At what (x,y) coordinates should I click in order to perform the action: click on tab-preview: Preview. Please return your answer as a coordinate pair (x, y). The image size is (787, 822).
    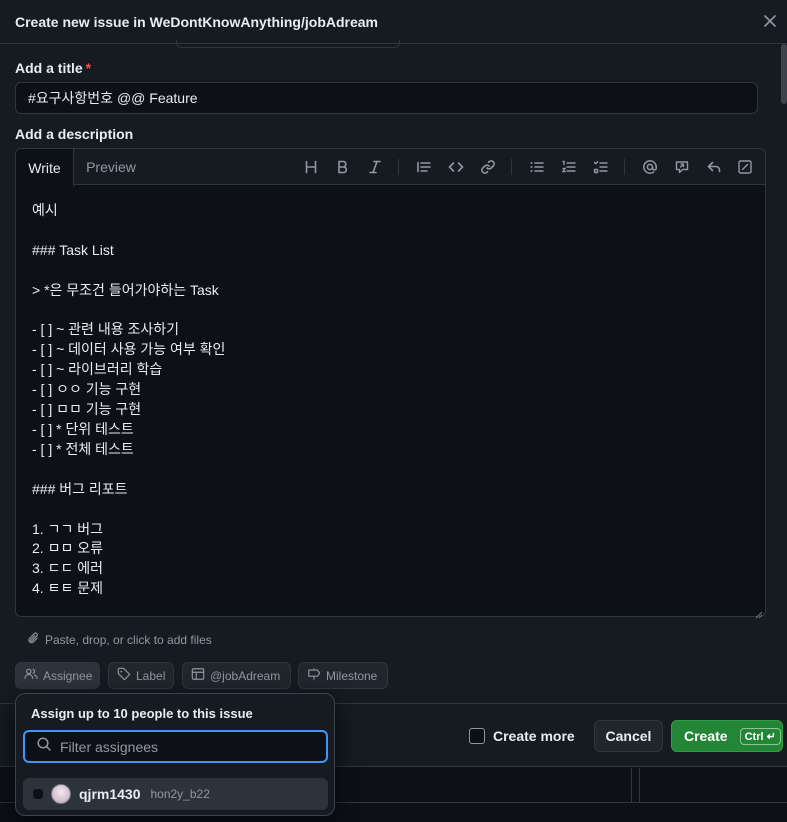
    Looking at the image, I should click on (111, 167).